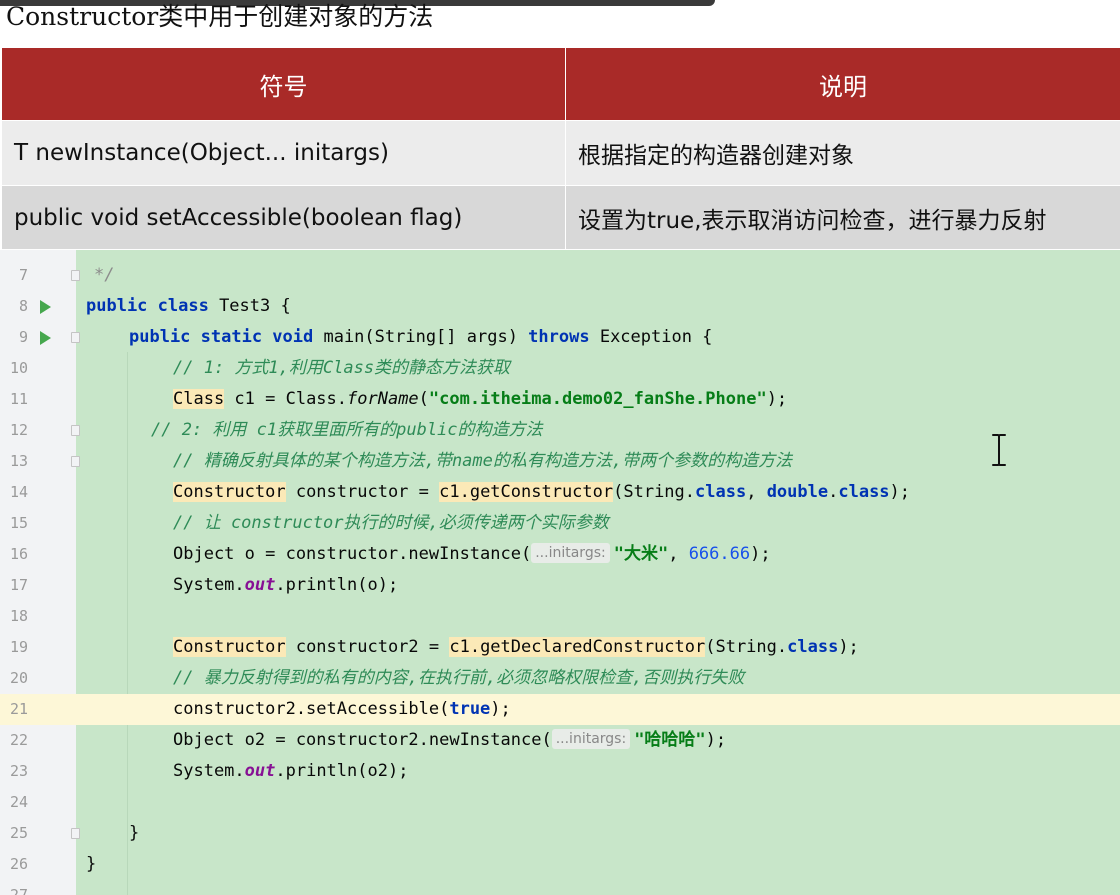 This screenshot has width=1120, height=895. What do you see at coordinates (459, 678) in the screenshot?
I see `comment: // 暴力反射得到的私有的内容,在执行前,必须忽略权限检查,否则执行失败` at bounding box center [459, 678].